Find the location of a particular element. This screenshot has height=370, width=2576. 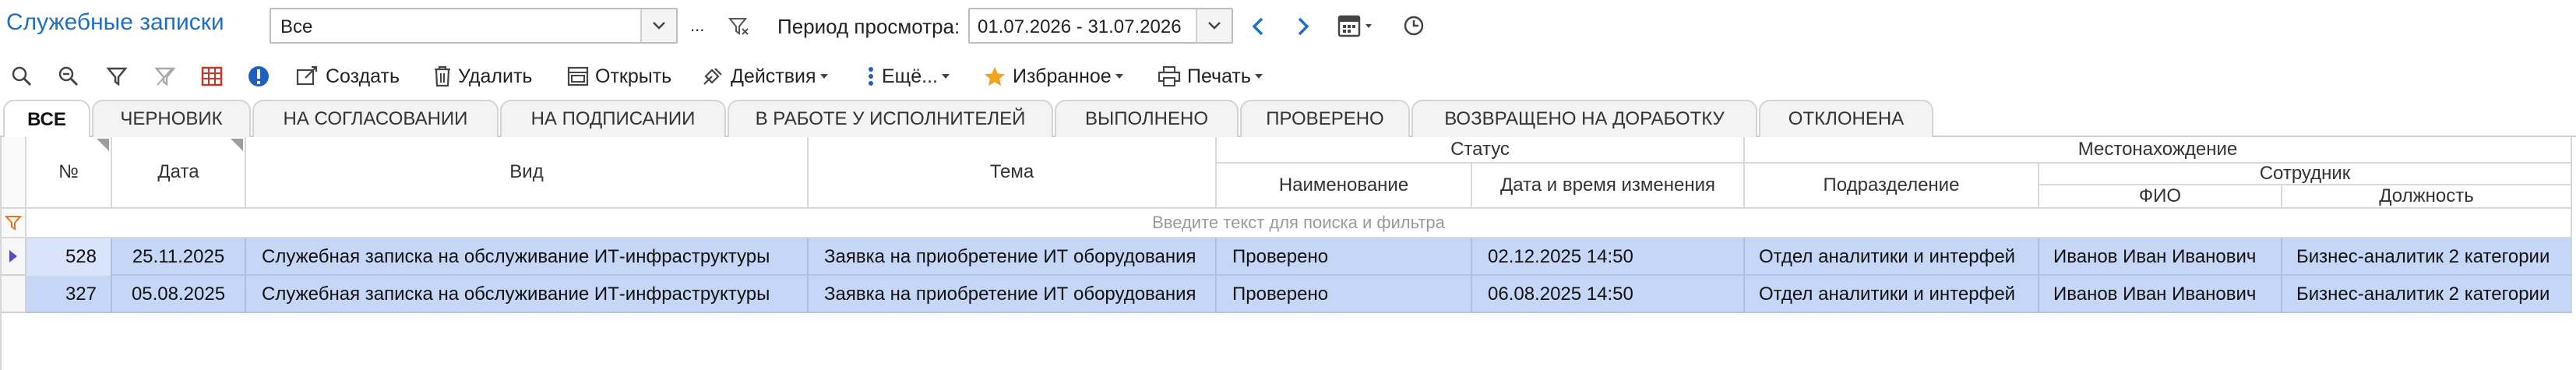

col-group-status: Статус is located at coordinates (1481, 150).